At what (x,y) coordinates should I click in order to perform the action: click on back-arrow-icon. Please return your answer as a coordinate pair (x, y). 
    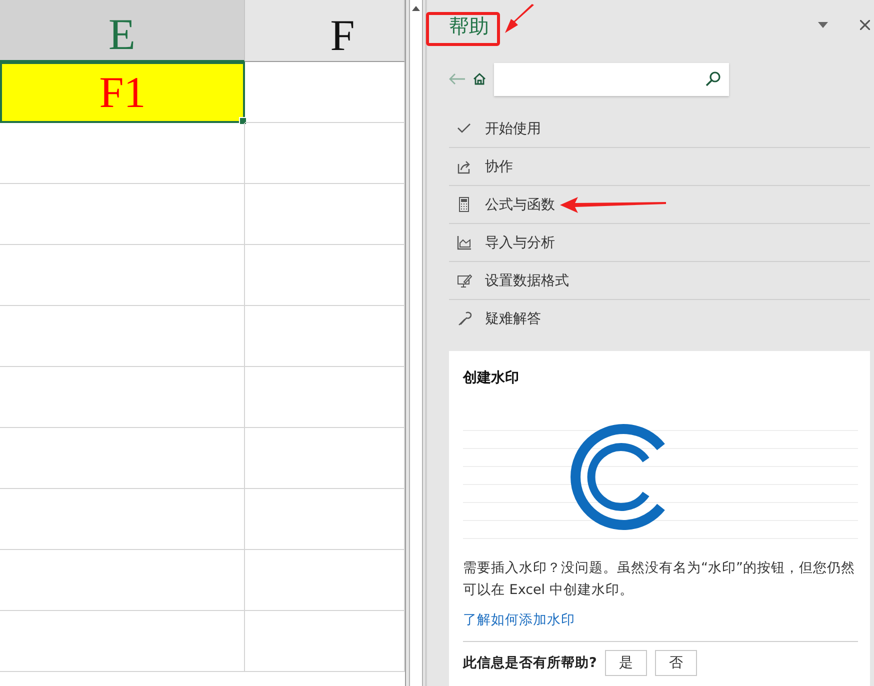
    Looking at the image, I should click on (457, 79).